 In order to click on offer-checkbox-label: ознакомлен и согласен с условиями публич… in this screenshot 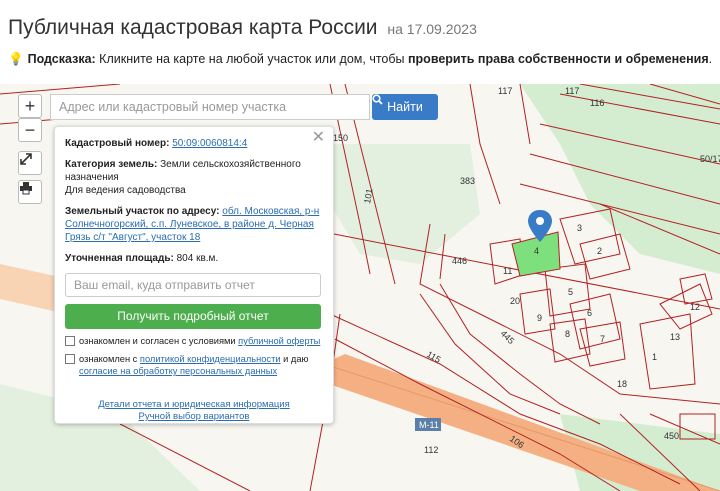, I will do `click(199, 341)`.